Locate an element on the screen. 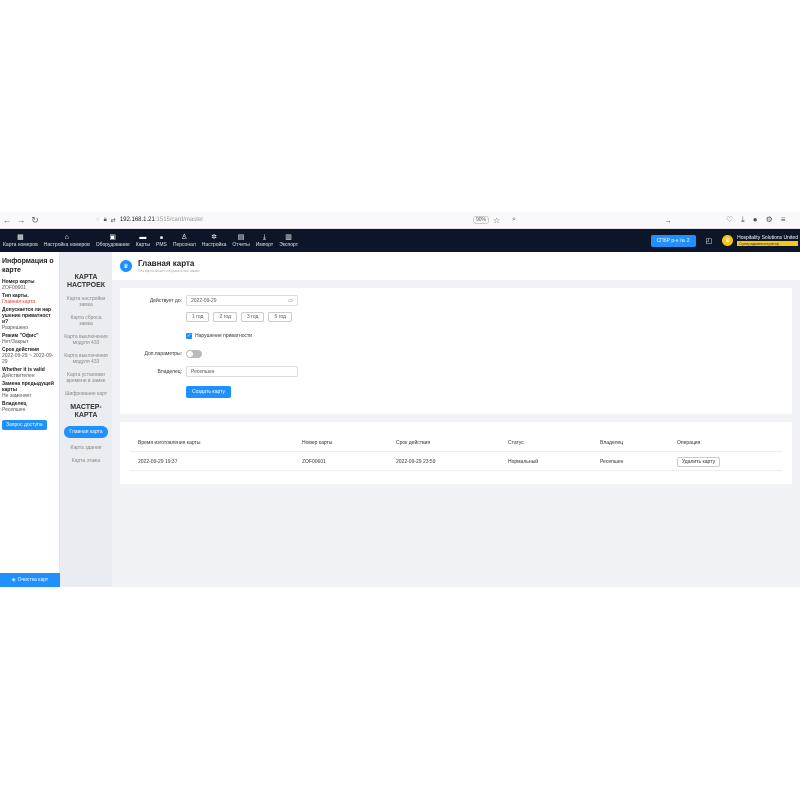  field-value: Нет/Закрыт is located at coordinates (15, 342).